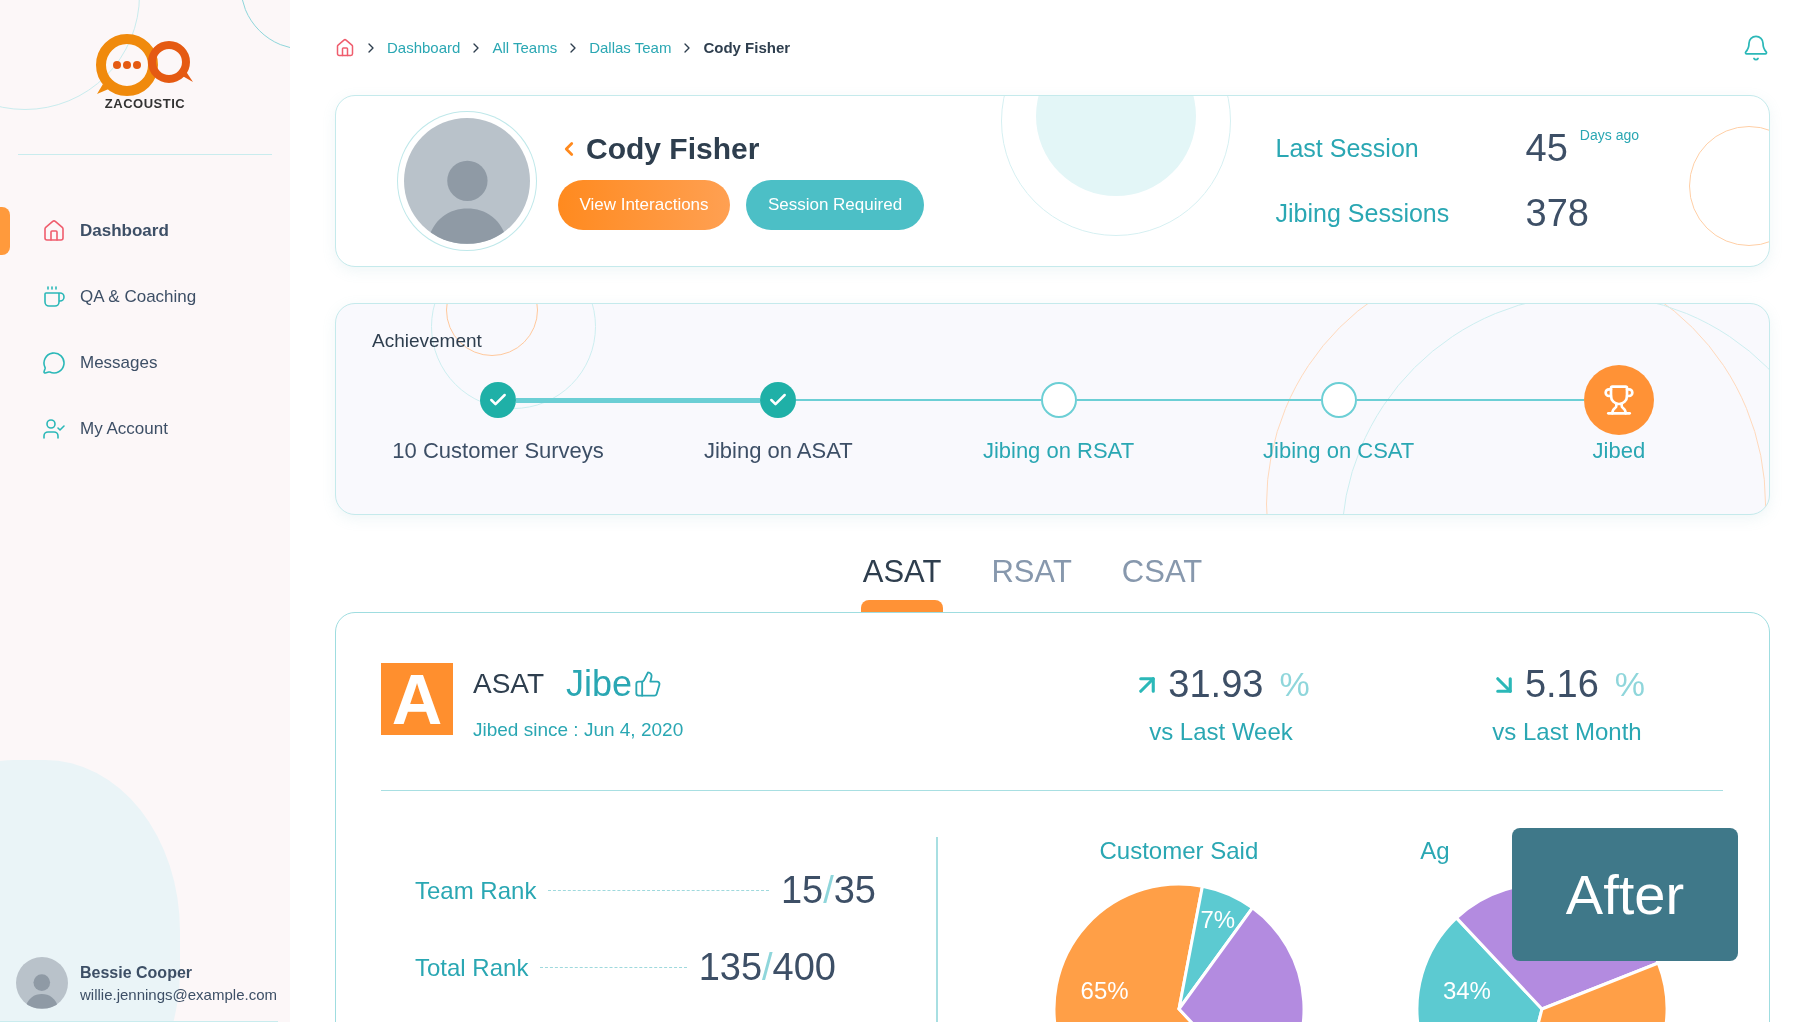  What do you see at coordinates (1217, 919) in the screenshot?
I see `slice-label: 7%` at bounding box center [1217, 919].